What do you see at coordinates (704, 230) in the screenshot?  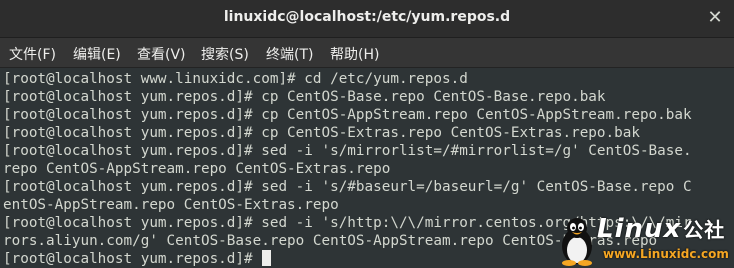 I see `watermark-brand-cn: 公社` at bounding box center [704, 230].